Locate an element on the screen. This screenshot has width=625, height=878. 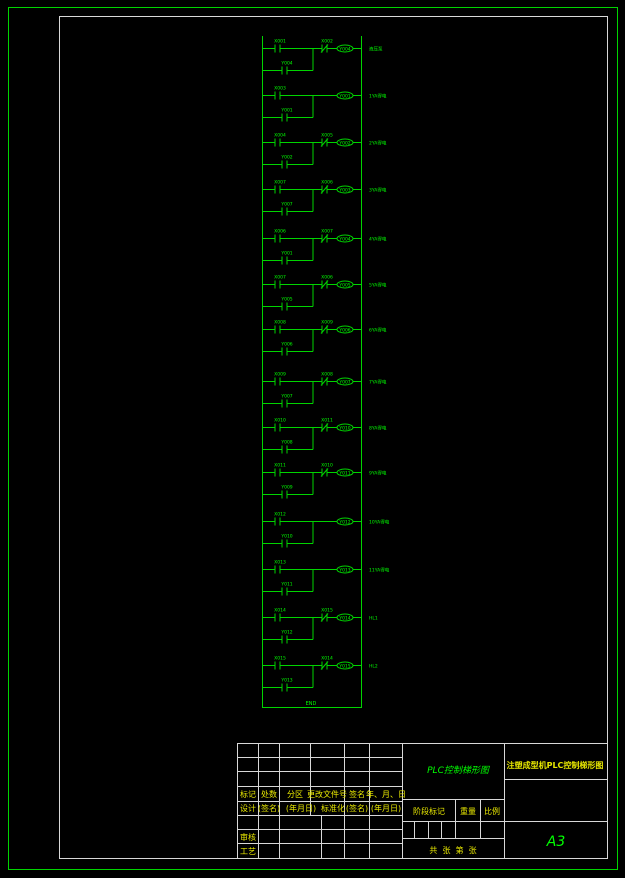
coil-label: Y010 is located at coordinates (344, 428).